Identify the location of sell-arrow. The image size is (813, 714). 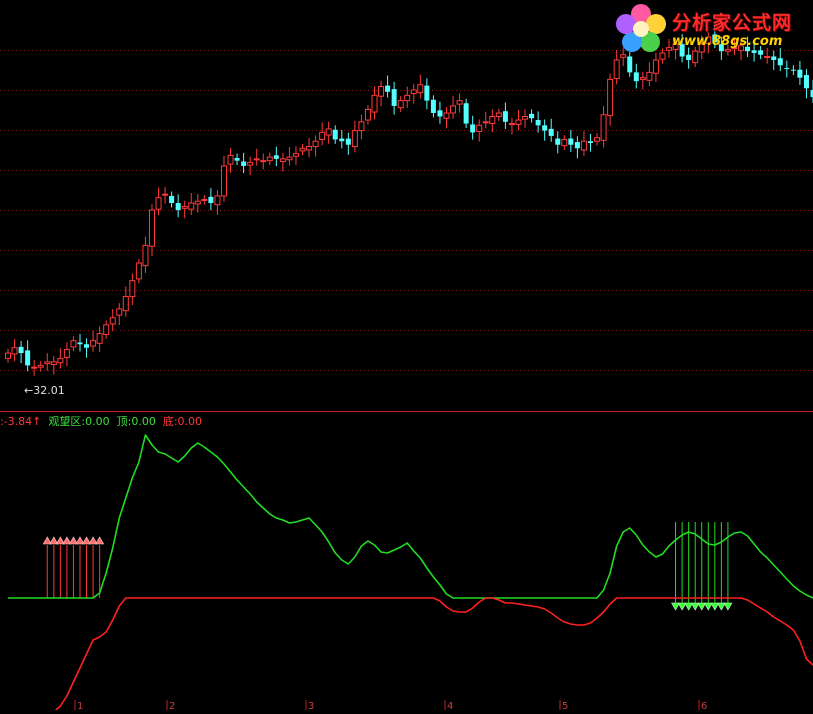
(721, 566).